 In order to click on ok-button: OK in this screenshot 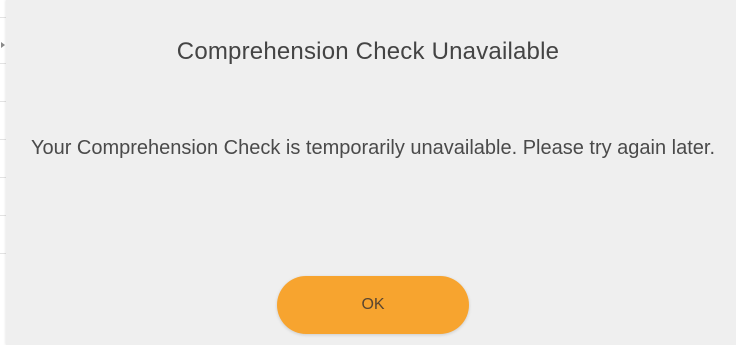, I will do `click(373, 305)`.